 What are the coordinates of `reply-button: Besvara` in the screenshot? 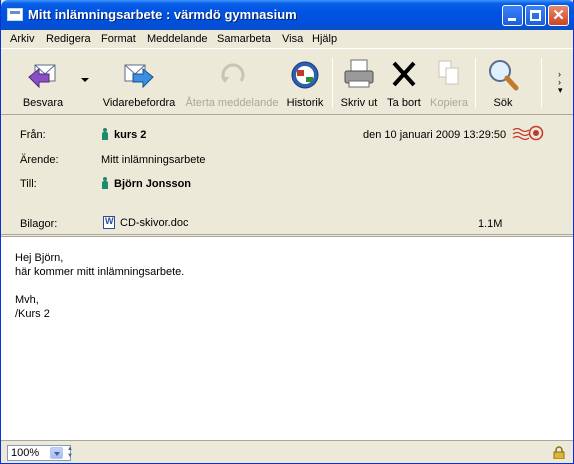 It's located at (43, 82).